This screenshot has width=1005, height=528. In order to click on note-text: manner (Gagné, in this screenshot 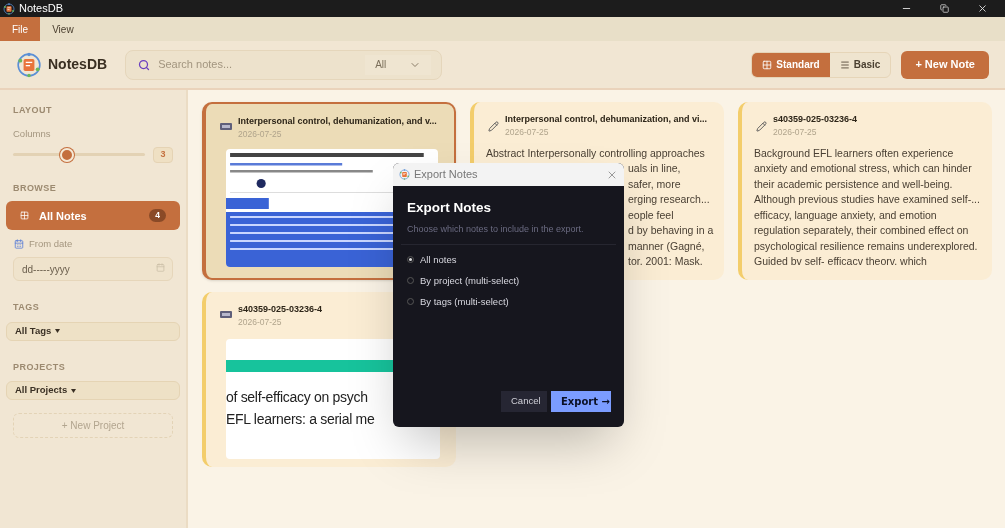, I will do `click(666, 246)`.